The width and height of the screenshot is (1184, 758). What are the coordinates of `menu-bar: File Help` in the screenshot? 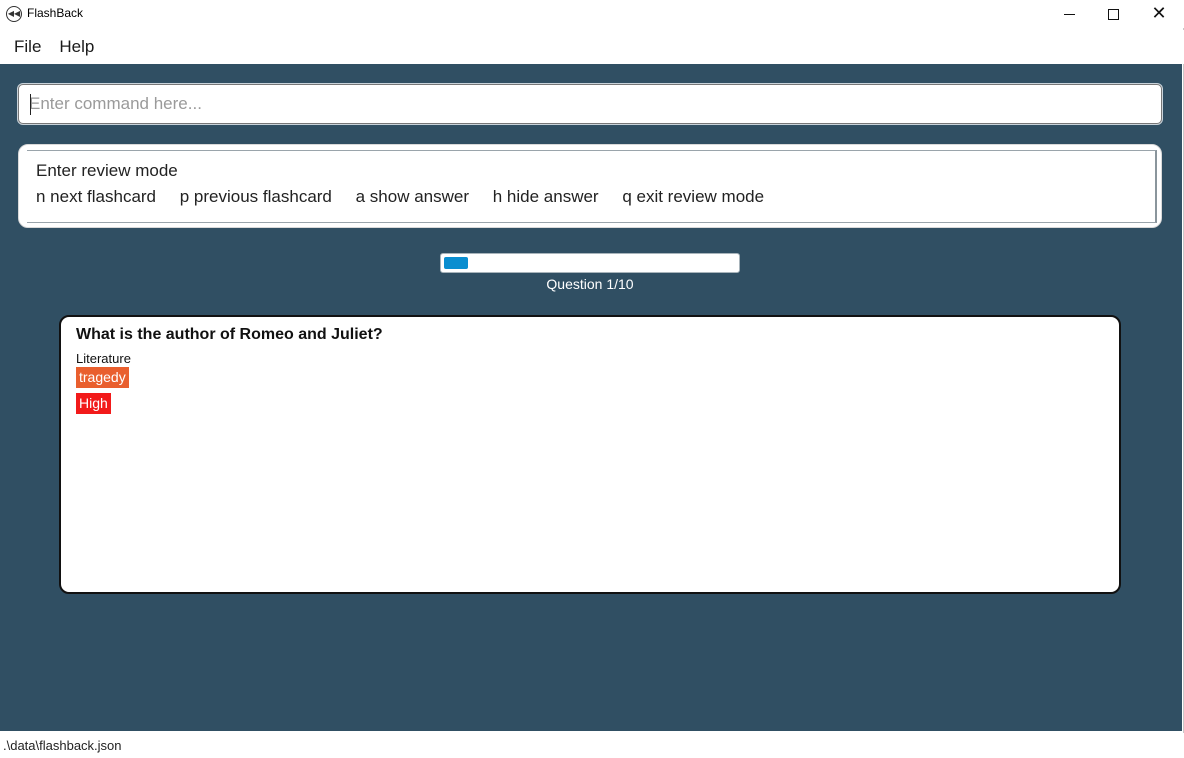 It's located at (592, 47).